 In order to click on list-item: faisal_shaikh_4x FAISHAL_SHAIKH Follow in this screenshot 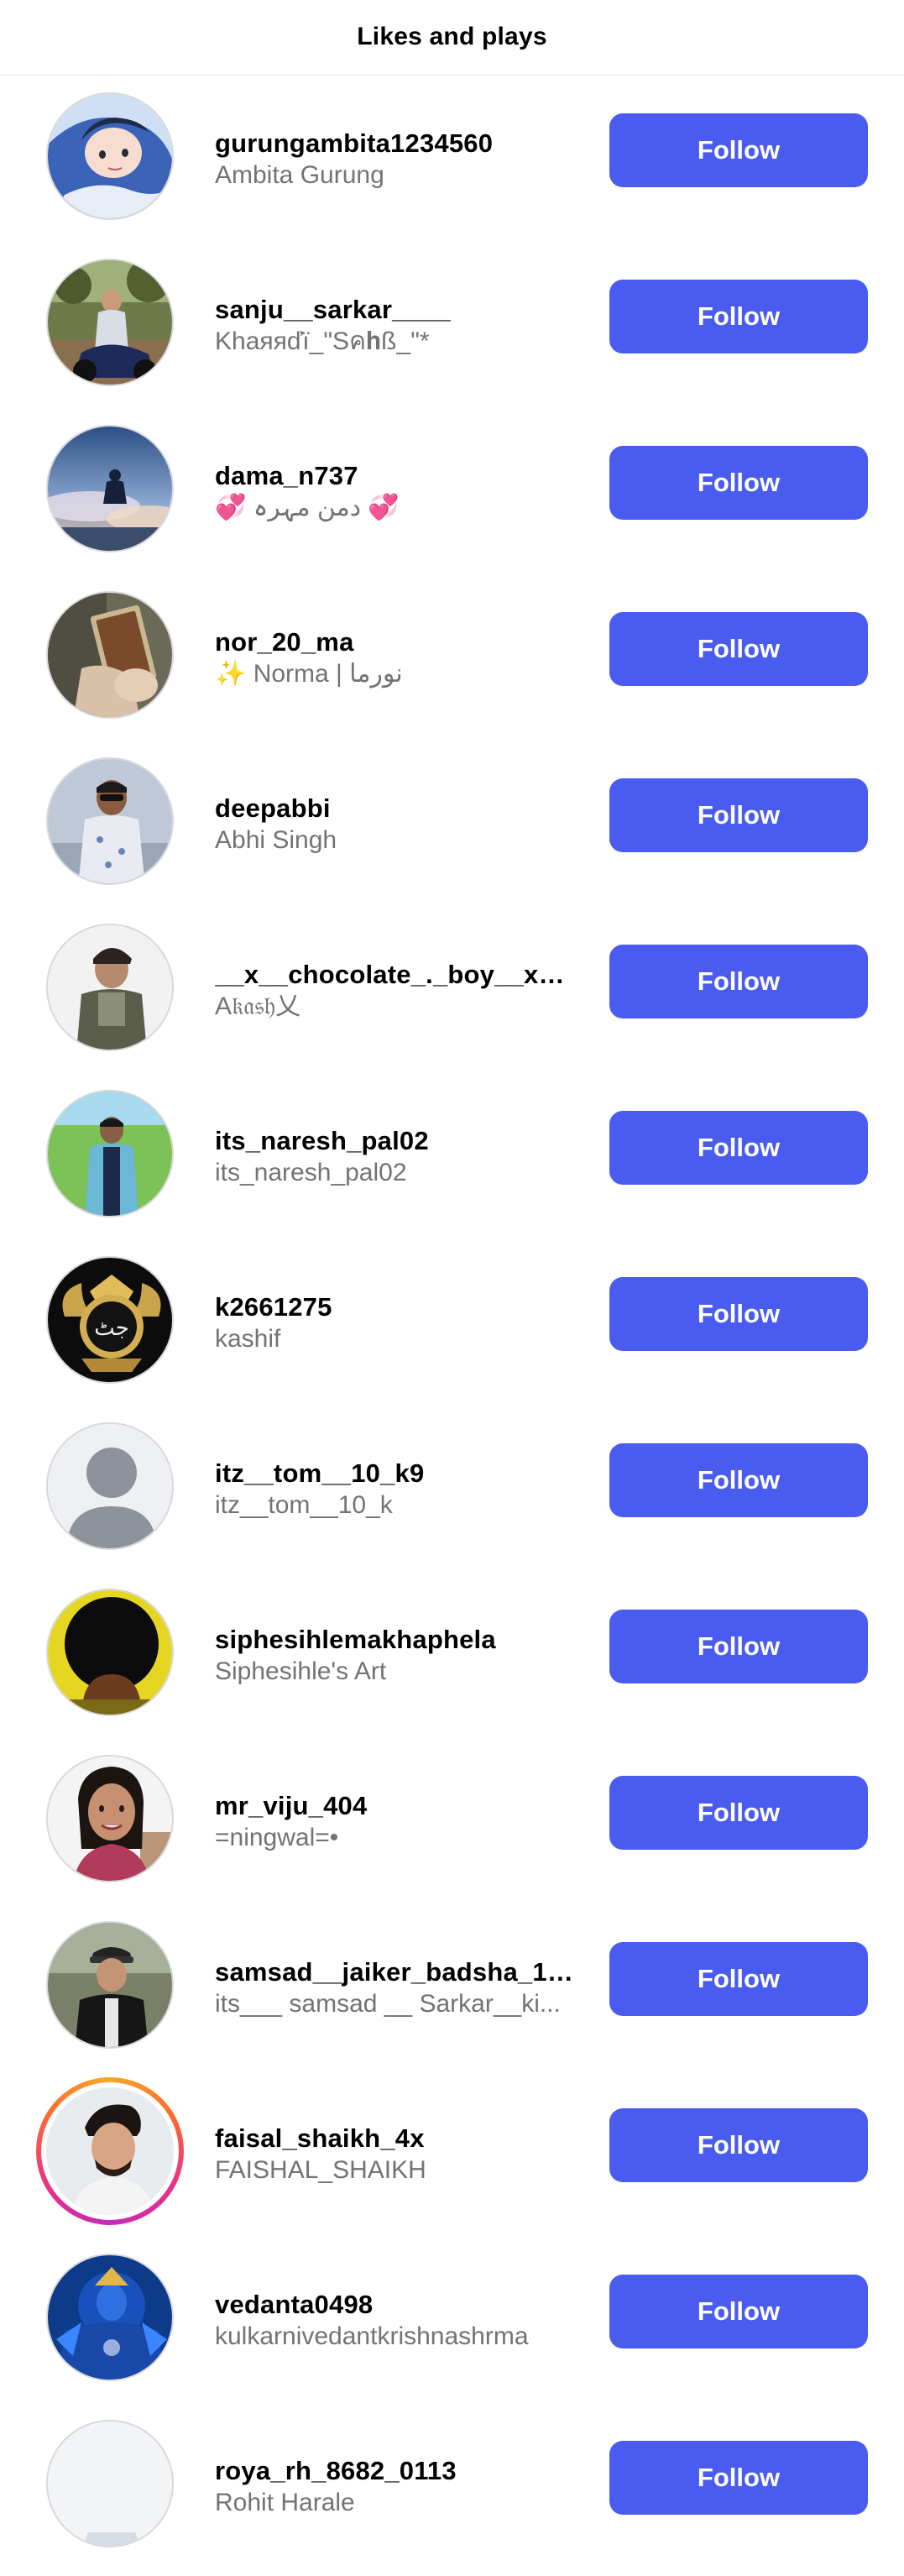, I will do `click(452, 2154)`.